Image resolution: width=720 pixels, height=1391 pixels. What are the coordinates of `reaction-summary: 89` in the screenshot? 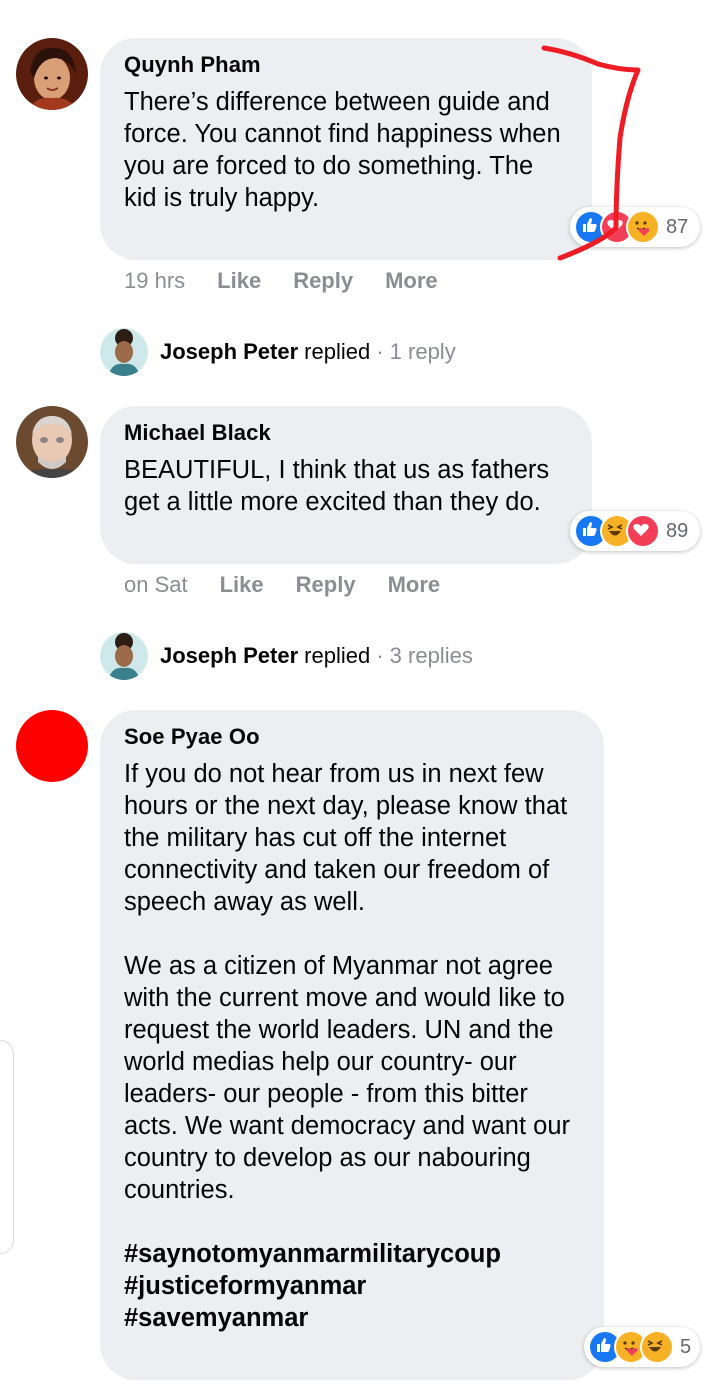 It's located at (635, 531).